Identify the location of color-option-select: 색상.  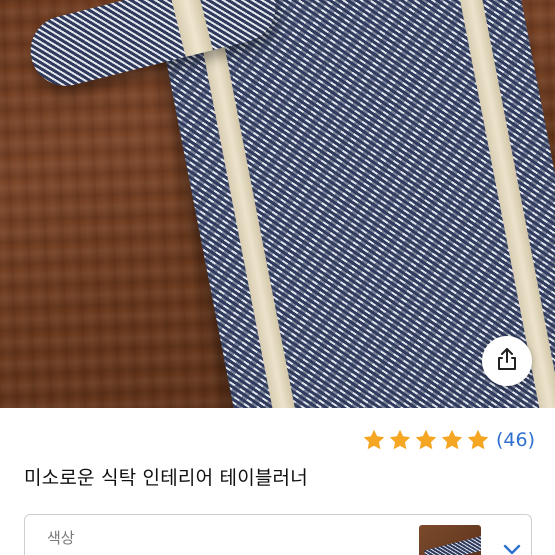
(278, 534).